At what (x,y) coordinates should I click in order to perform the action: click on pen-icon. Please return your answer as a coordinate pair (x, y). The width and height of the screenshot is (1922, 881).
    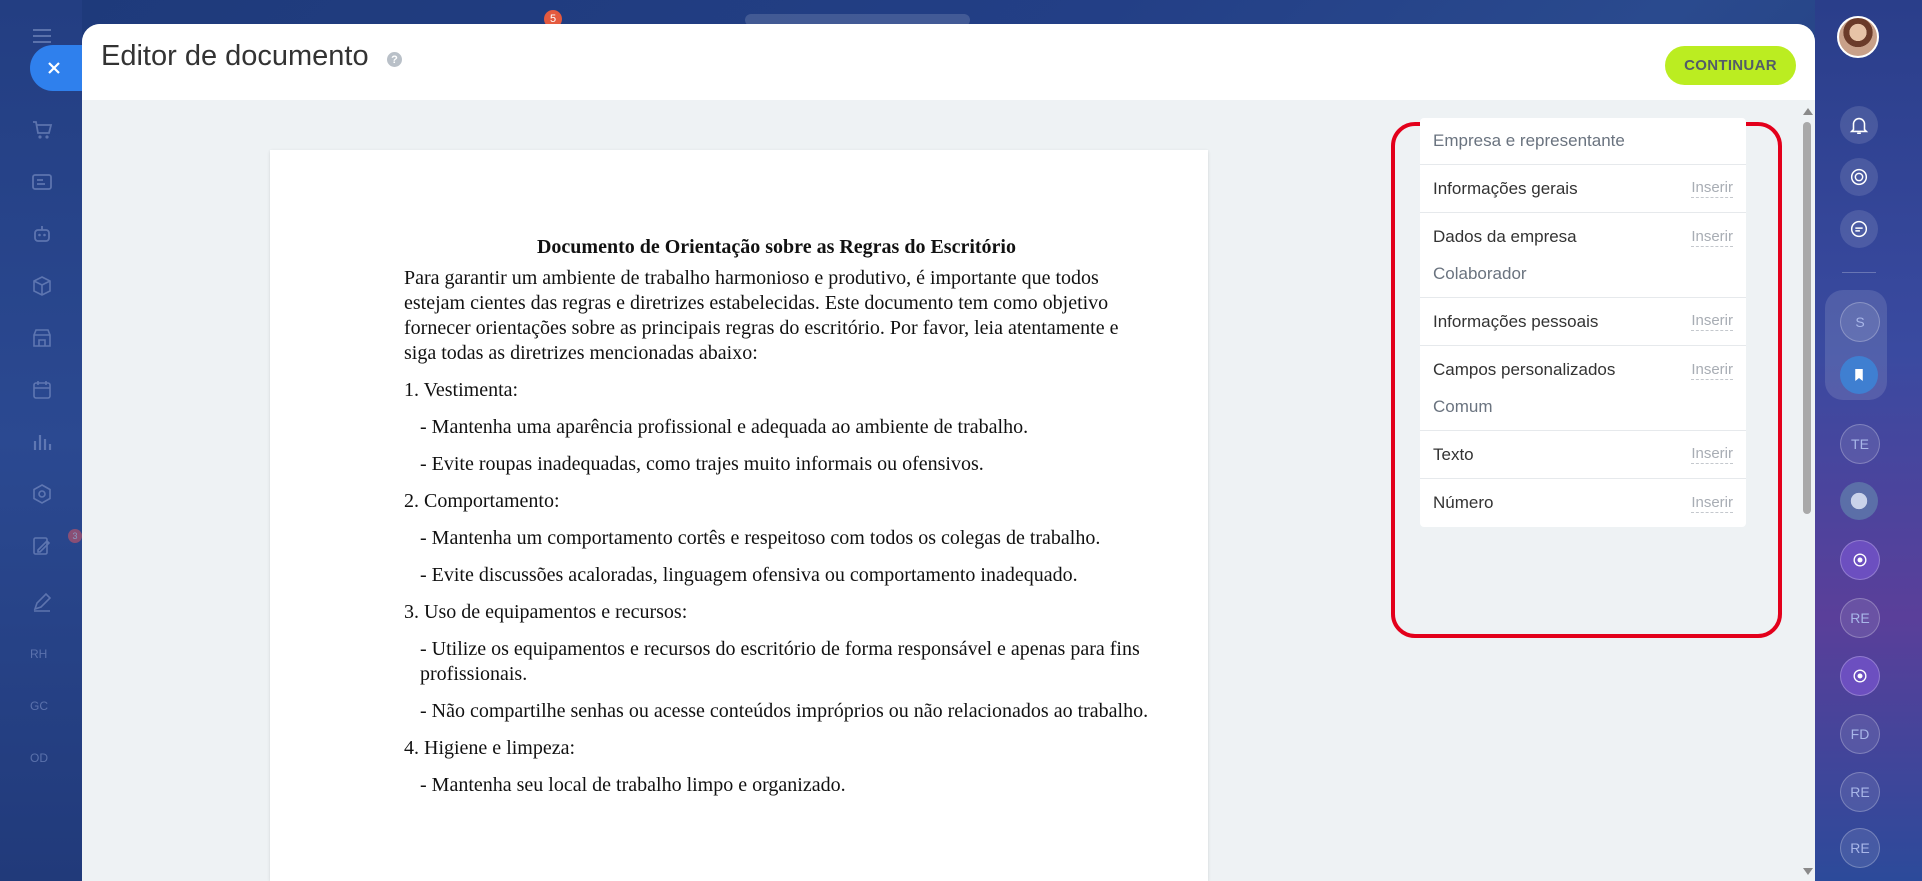
    Looking at the image, I should click on (42, 602).